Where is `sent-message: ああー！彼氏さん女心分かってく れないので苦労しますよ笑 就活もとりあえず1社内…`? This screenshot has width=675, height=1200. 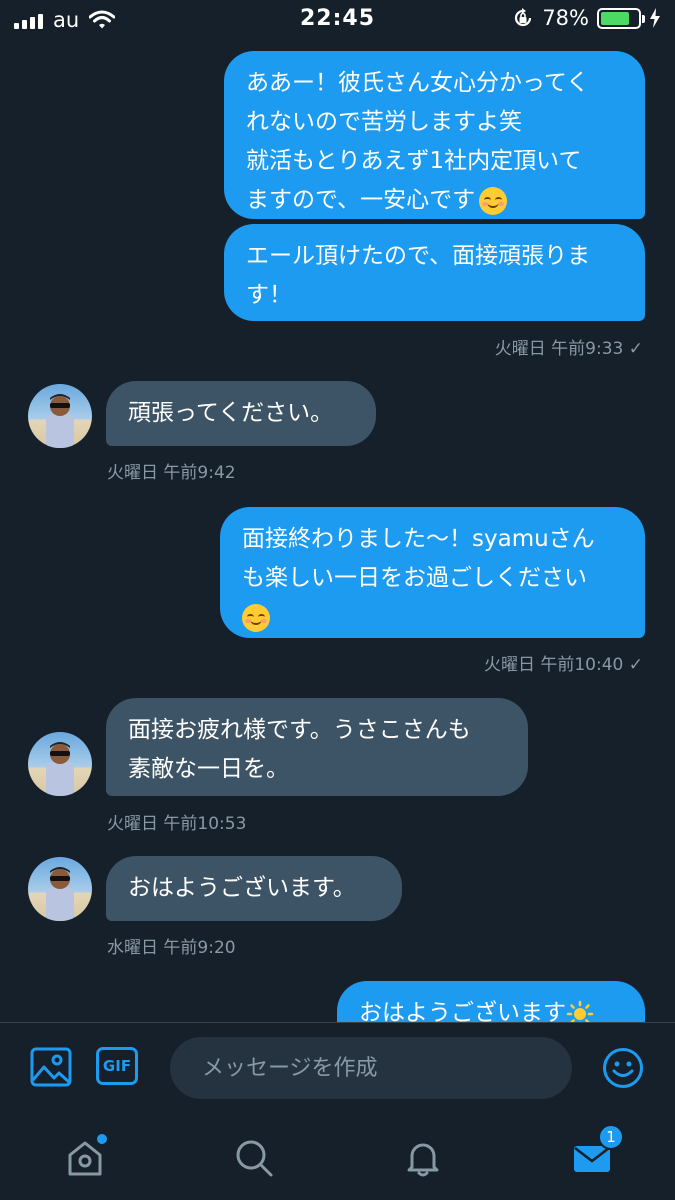
sent-message: ああー！彼氏さん女心分かってく れないので苦労しますよ笑 就活もとりあえず1社内… is located at coordinates (434, 135).